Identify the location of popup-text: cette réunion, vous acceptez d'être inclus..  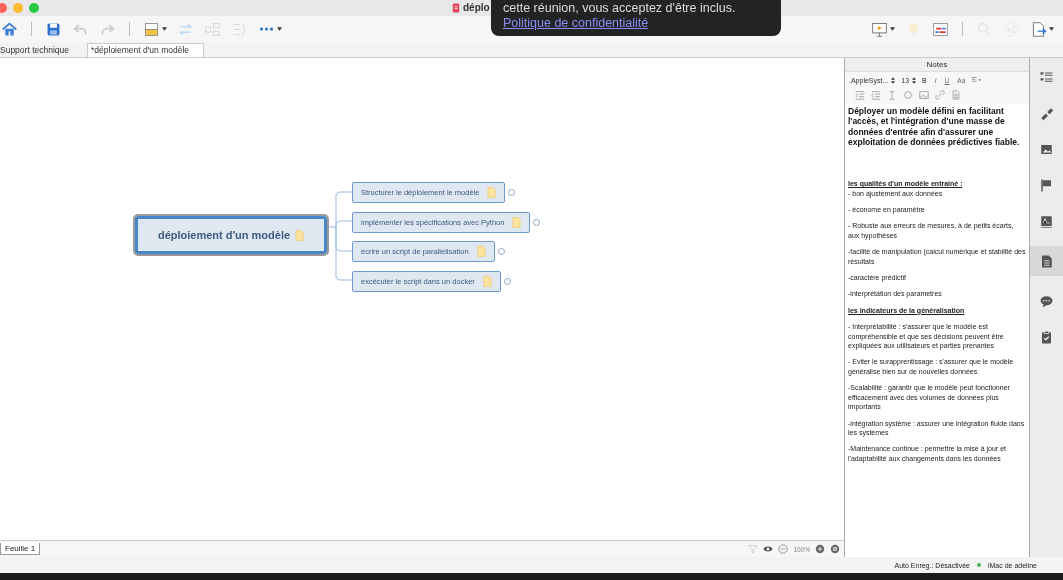
(620, 8).